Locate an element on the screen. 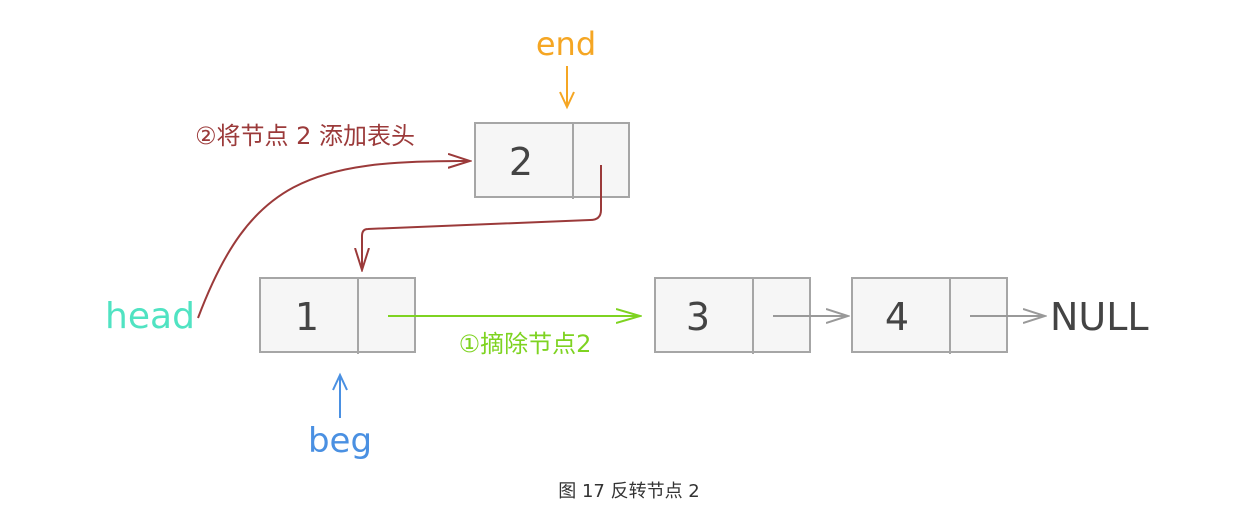  add-head-step-label: ②将节点 2 添加表头 is located at coordinates (305, 136).